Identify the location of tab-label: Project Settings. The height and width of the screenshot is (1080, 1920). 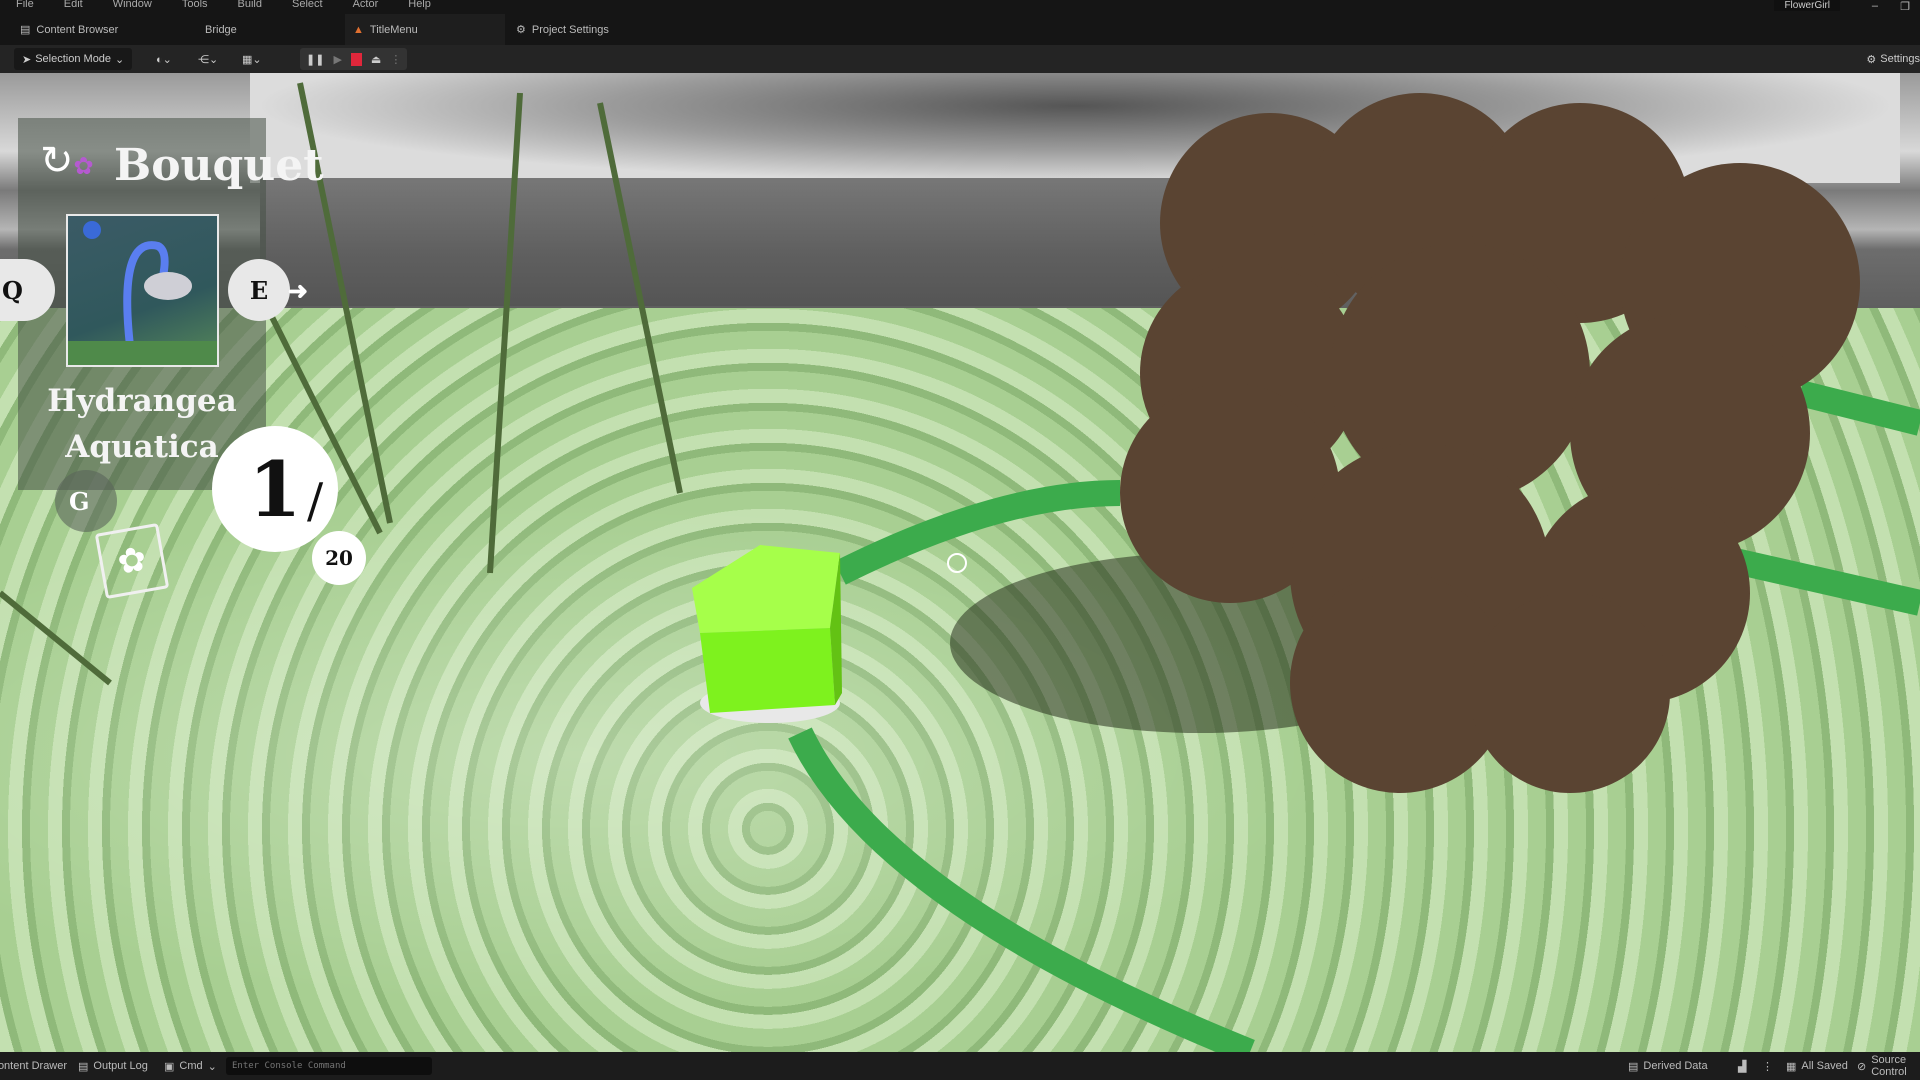
(570, 29).